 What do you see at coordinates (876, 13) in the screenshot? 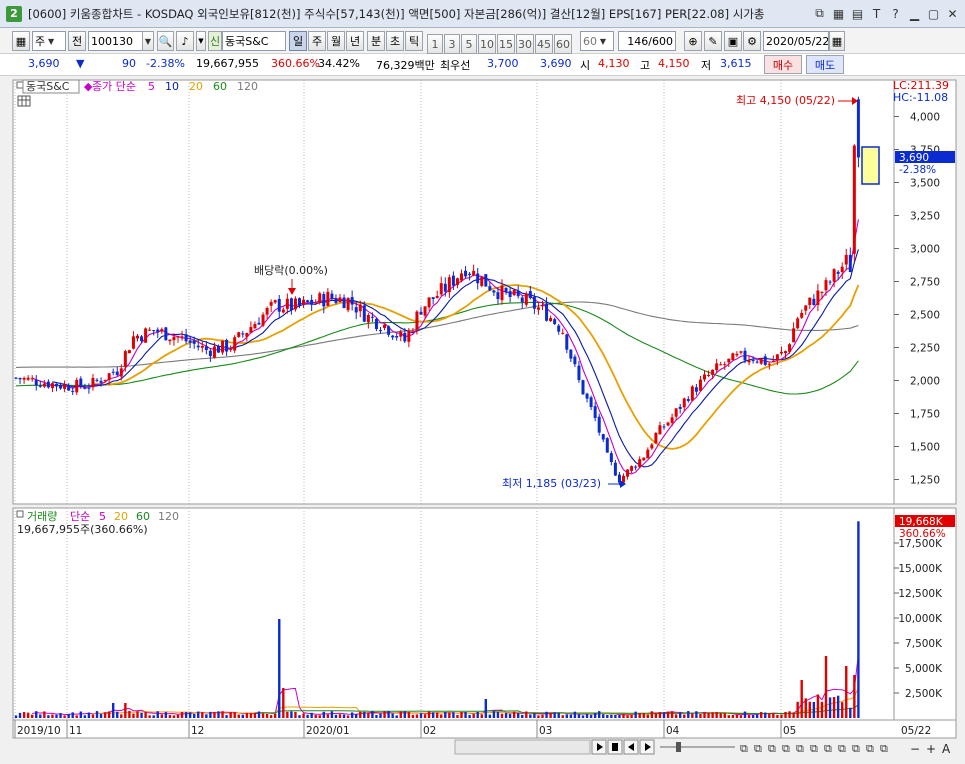
I see `font-icon: T` at bounding box center [876, 13].